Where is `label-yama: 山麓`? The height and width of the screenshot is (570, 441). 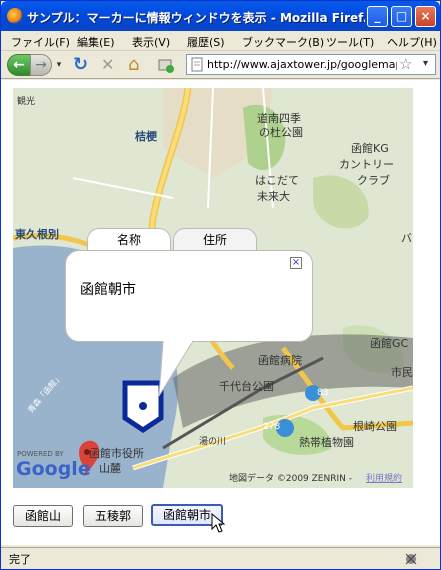 label-yama: 山麓 is located at coordinates (110, 468).